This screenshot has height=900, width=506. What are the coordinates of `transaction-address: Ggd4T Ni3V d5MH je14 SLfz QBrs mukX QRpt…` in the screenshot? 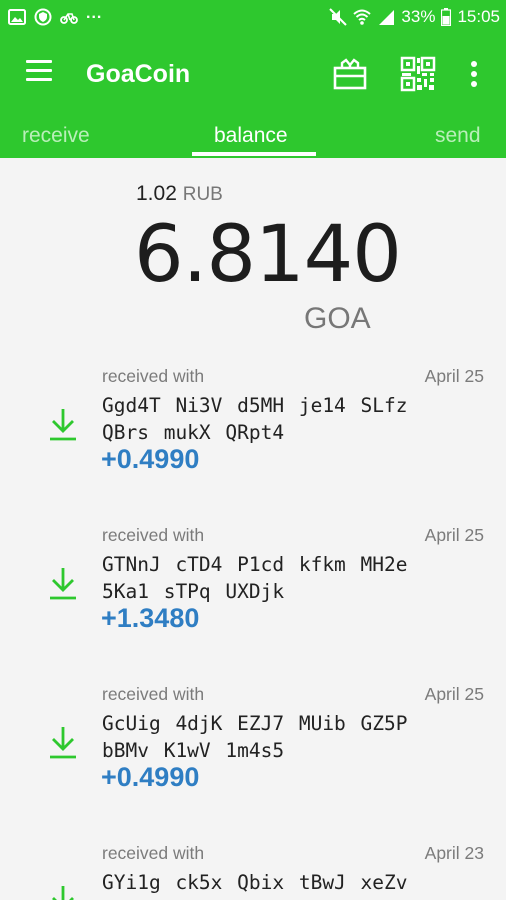 It's located at (255, 419).